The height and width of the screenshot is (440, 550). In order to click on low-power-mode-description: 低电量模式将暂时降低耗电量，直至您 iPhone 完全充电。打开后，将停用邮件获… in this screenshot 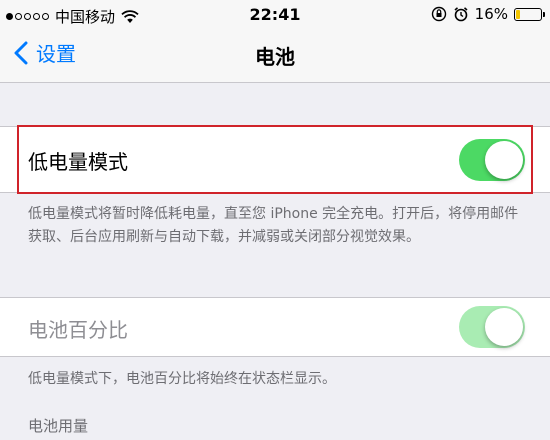, I will do `click(273, 225)`.